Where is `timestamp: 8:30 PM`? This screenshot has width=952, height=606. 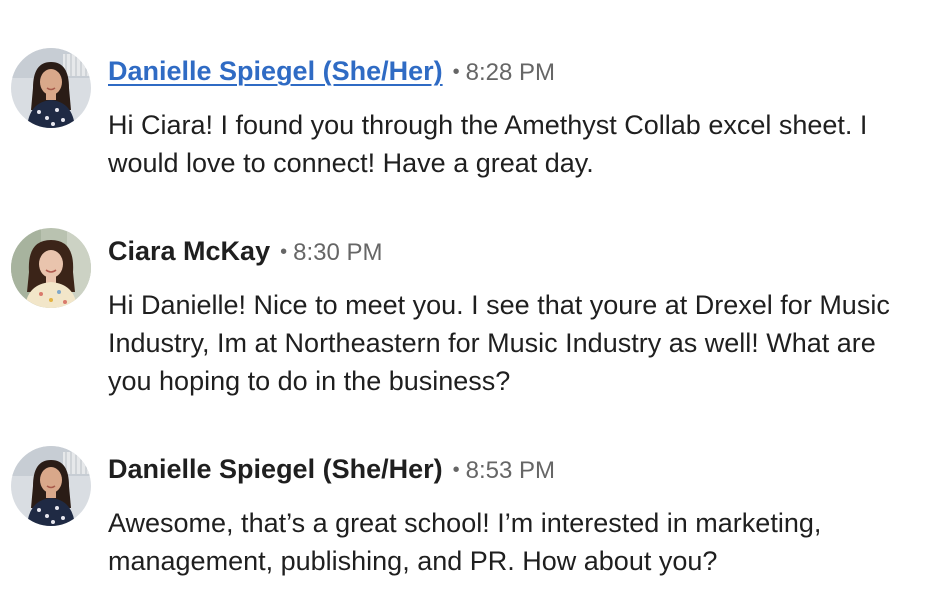
timestamp: 8:30 PM is located at coordinates (338, 252).